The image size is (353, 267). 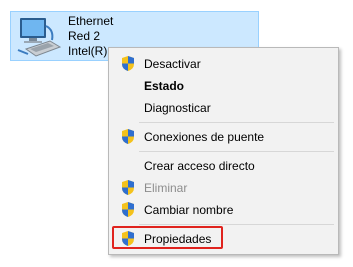 What do you see at coordinates (223, 238) in the screenshot?
I see `menu-item-propiedades: Propiedades` at bounding box center [223, 238].